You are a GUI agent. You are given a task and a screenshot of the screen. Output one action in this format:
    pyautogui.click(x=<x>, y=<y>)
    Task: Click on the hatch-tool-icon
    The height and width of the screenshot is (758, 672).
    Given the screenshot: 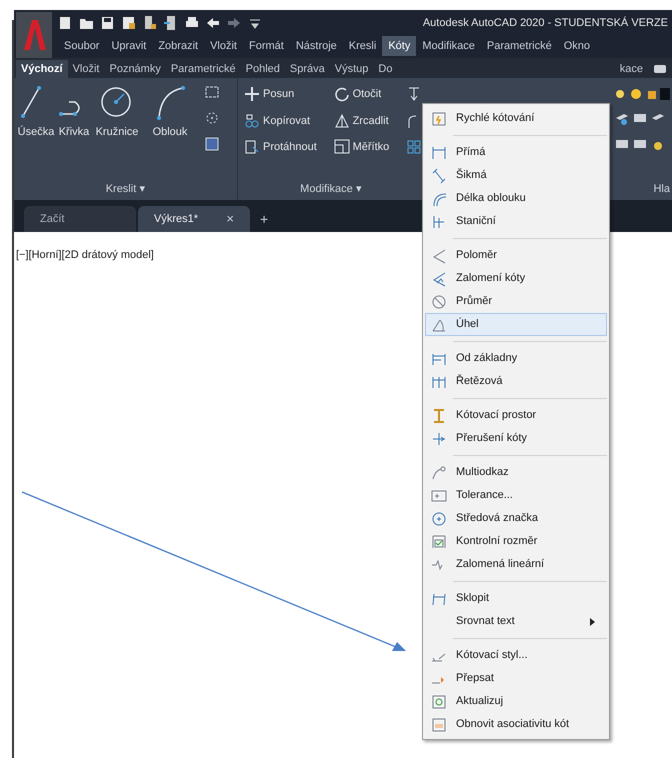 What is the action you would take?
    pyautogui.click(x=212, y=144)
    